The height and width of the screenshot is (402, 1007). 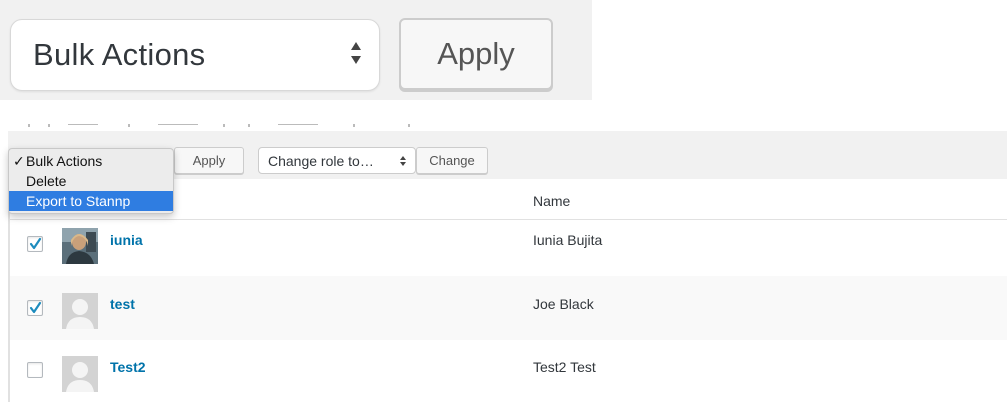 I want to click on zoomed-bulk-actions-select: Bulk Actions, so click(x=195, y=55).